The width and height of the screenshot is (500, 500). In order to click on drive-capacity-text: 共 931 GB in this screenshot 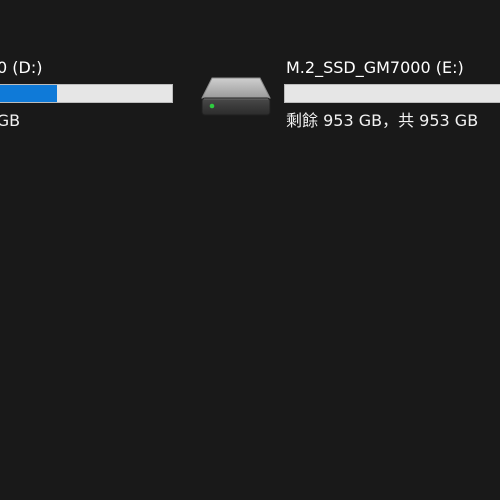, I will do `click(10, 120)`.